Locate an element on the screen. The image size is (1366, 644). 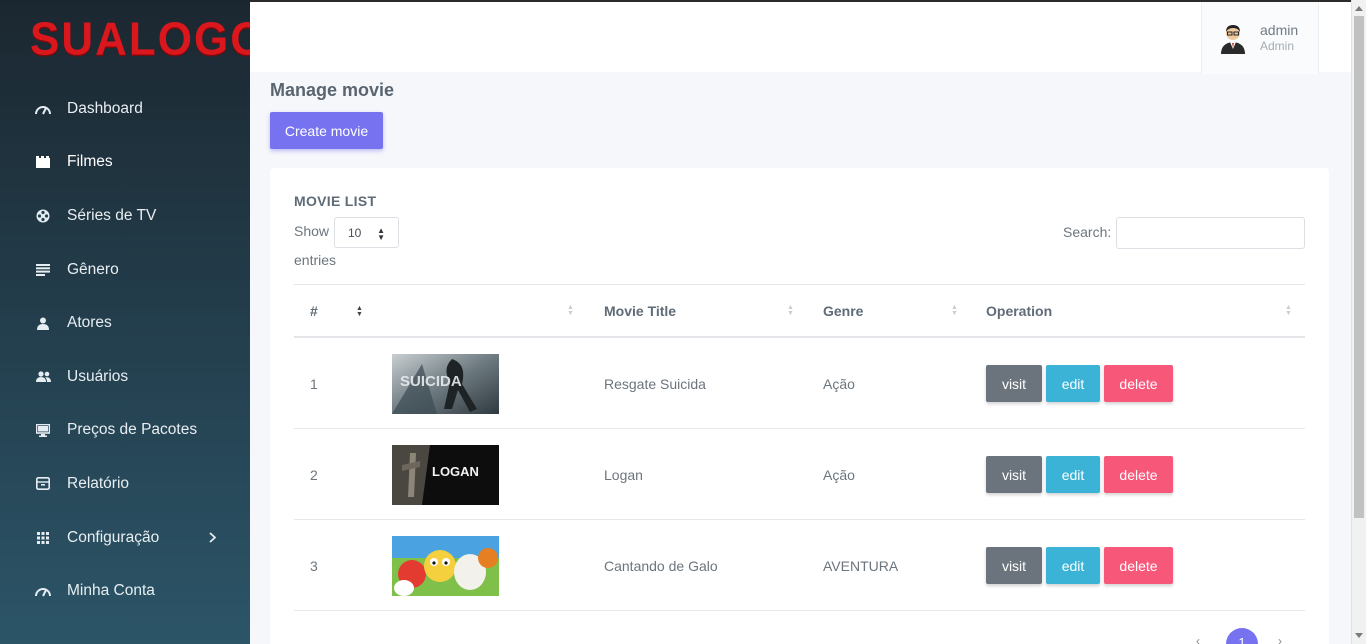
sidebar-item-configuracao: Configuração is located at coordinates (125, 538).